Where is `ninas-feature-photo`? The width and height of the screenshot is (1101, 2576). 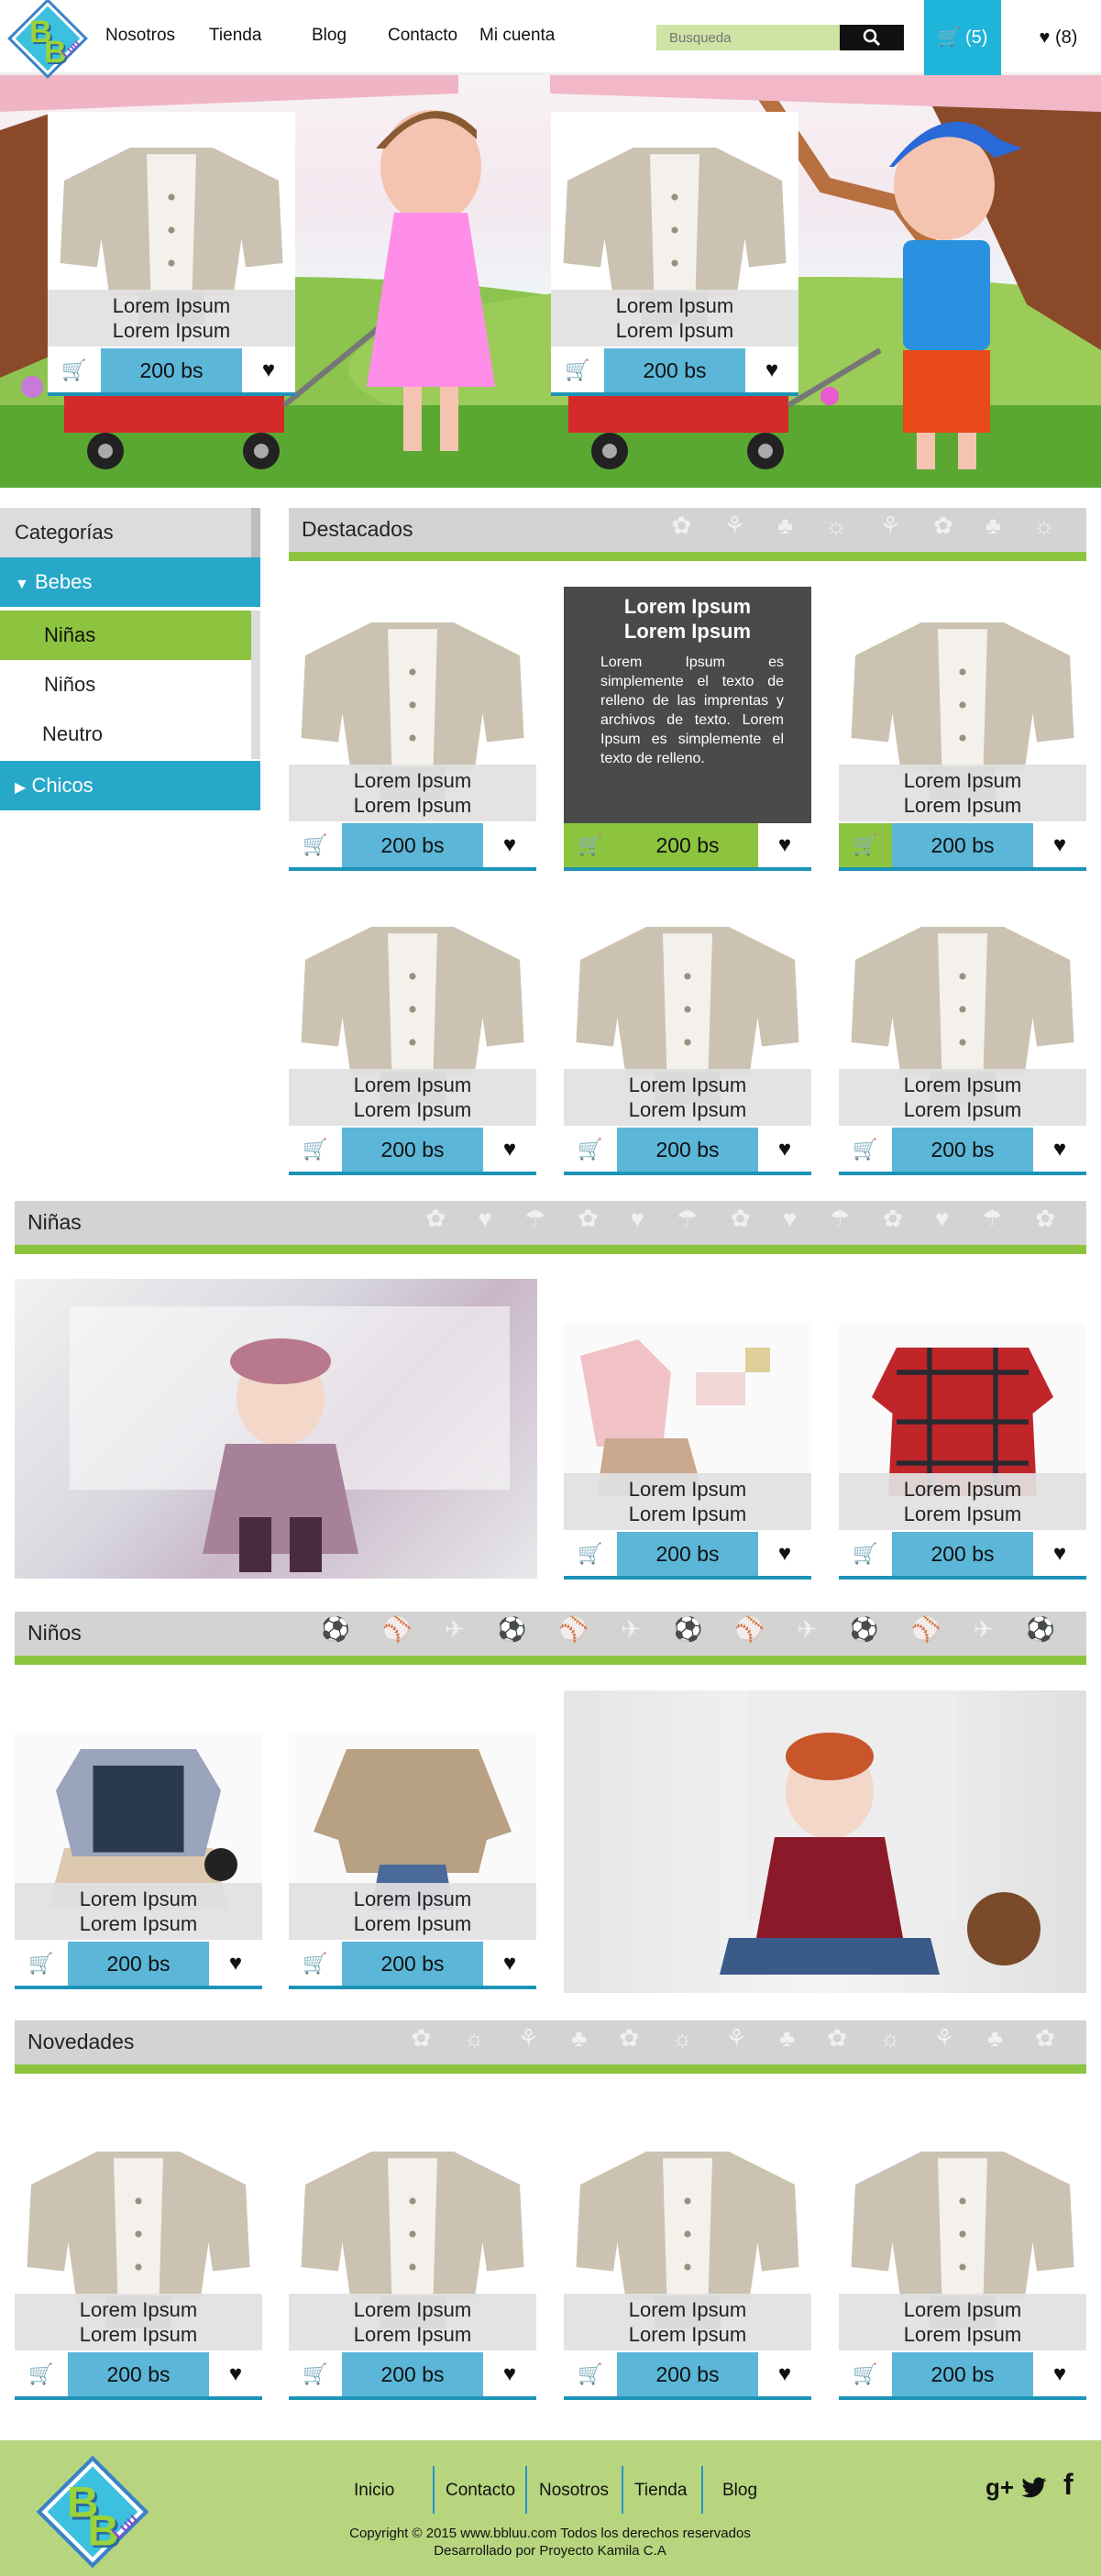 ninas-feature-photo is located at coordinates (276, 1429).